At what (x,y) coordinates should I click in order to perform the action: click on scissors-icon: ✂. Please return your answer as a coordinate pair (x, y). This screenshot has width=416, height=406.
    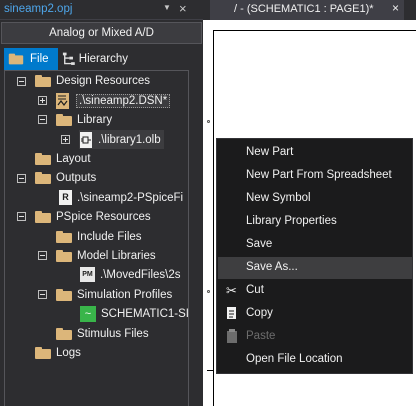
    Looking at the image, I should click on (231, 290).